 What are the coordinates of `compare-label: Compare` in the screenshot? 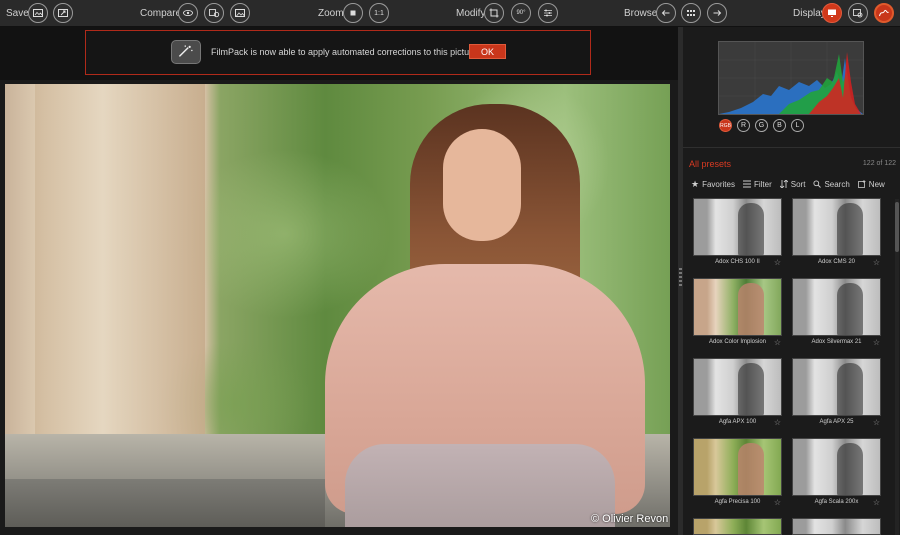 It's located at (161, 13).